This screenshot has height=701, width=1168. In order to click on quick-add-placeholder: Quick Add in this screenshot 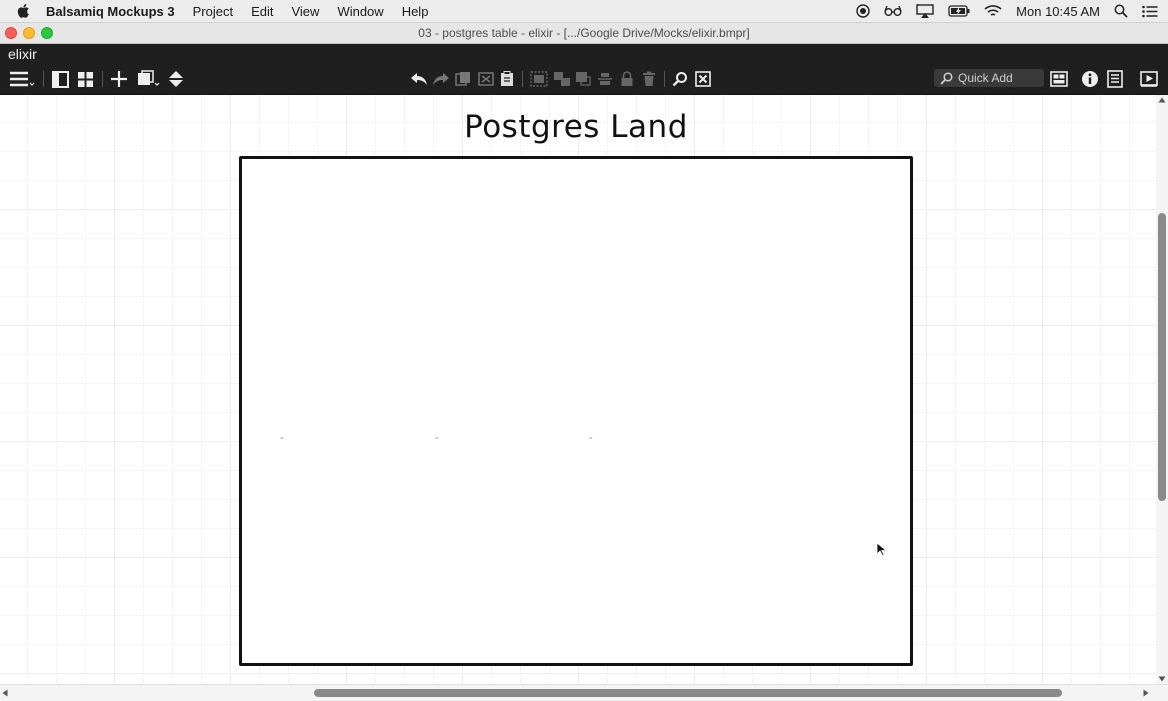, I will do `click(985, 78)`.